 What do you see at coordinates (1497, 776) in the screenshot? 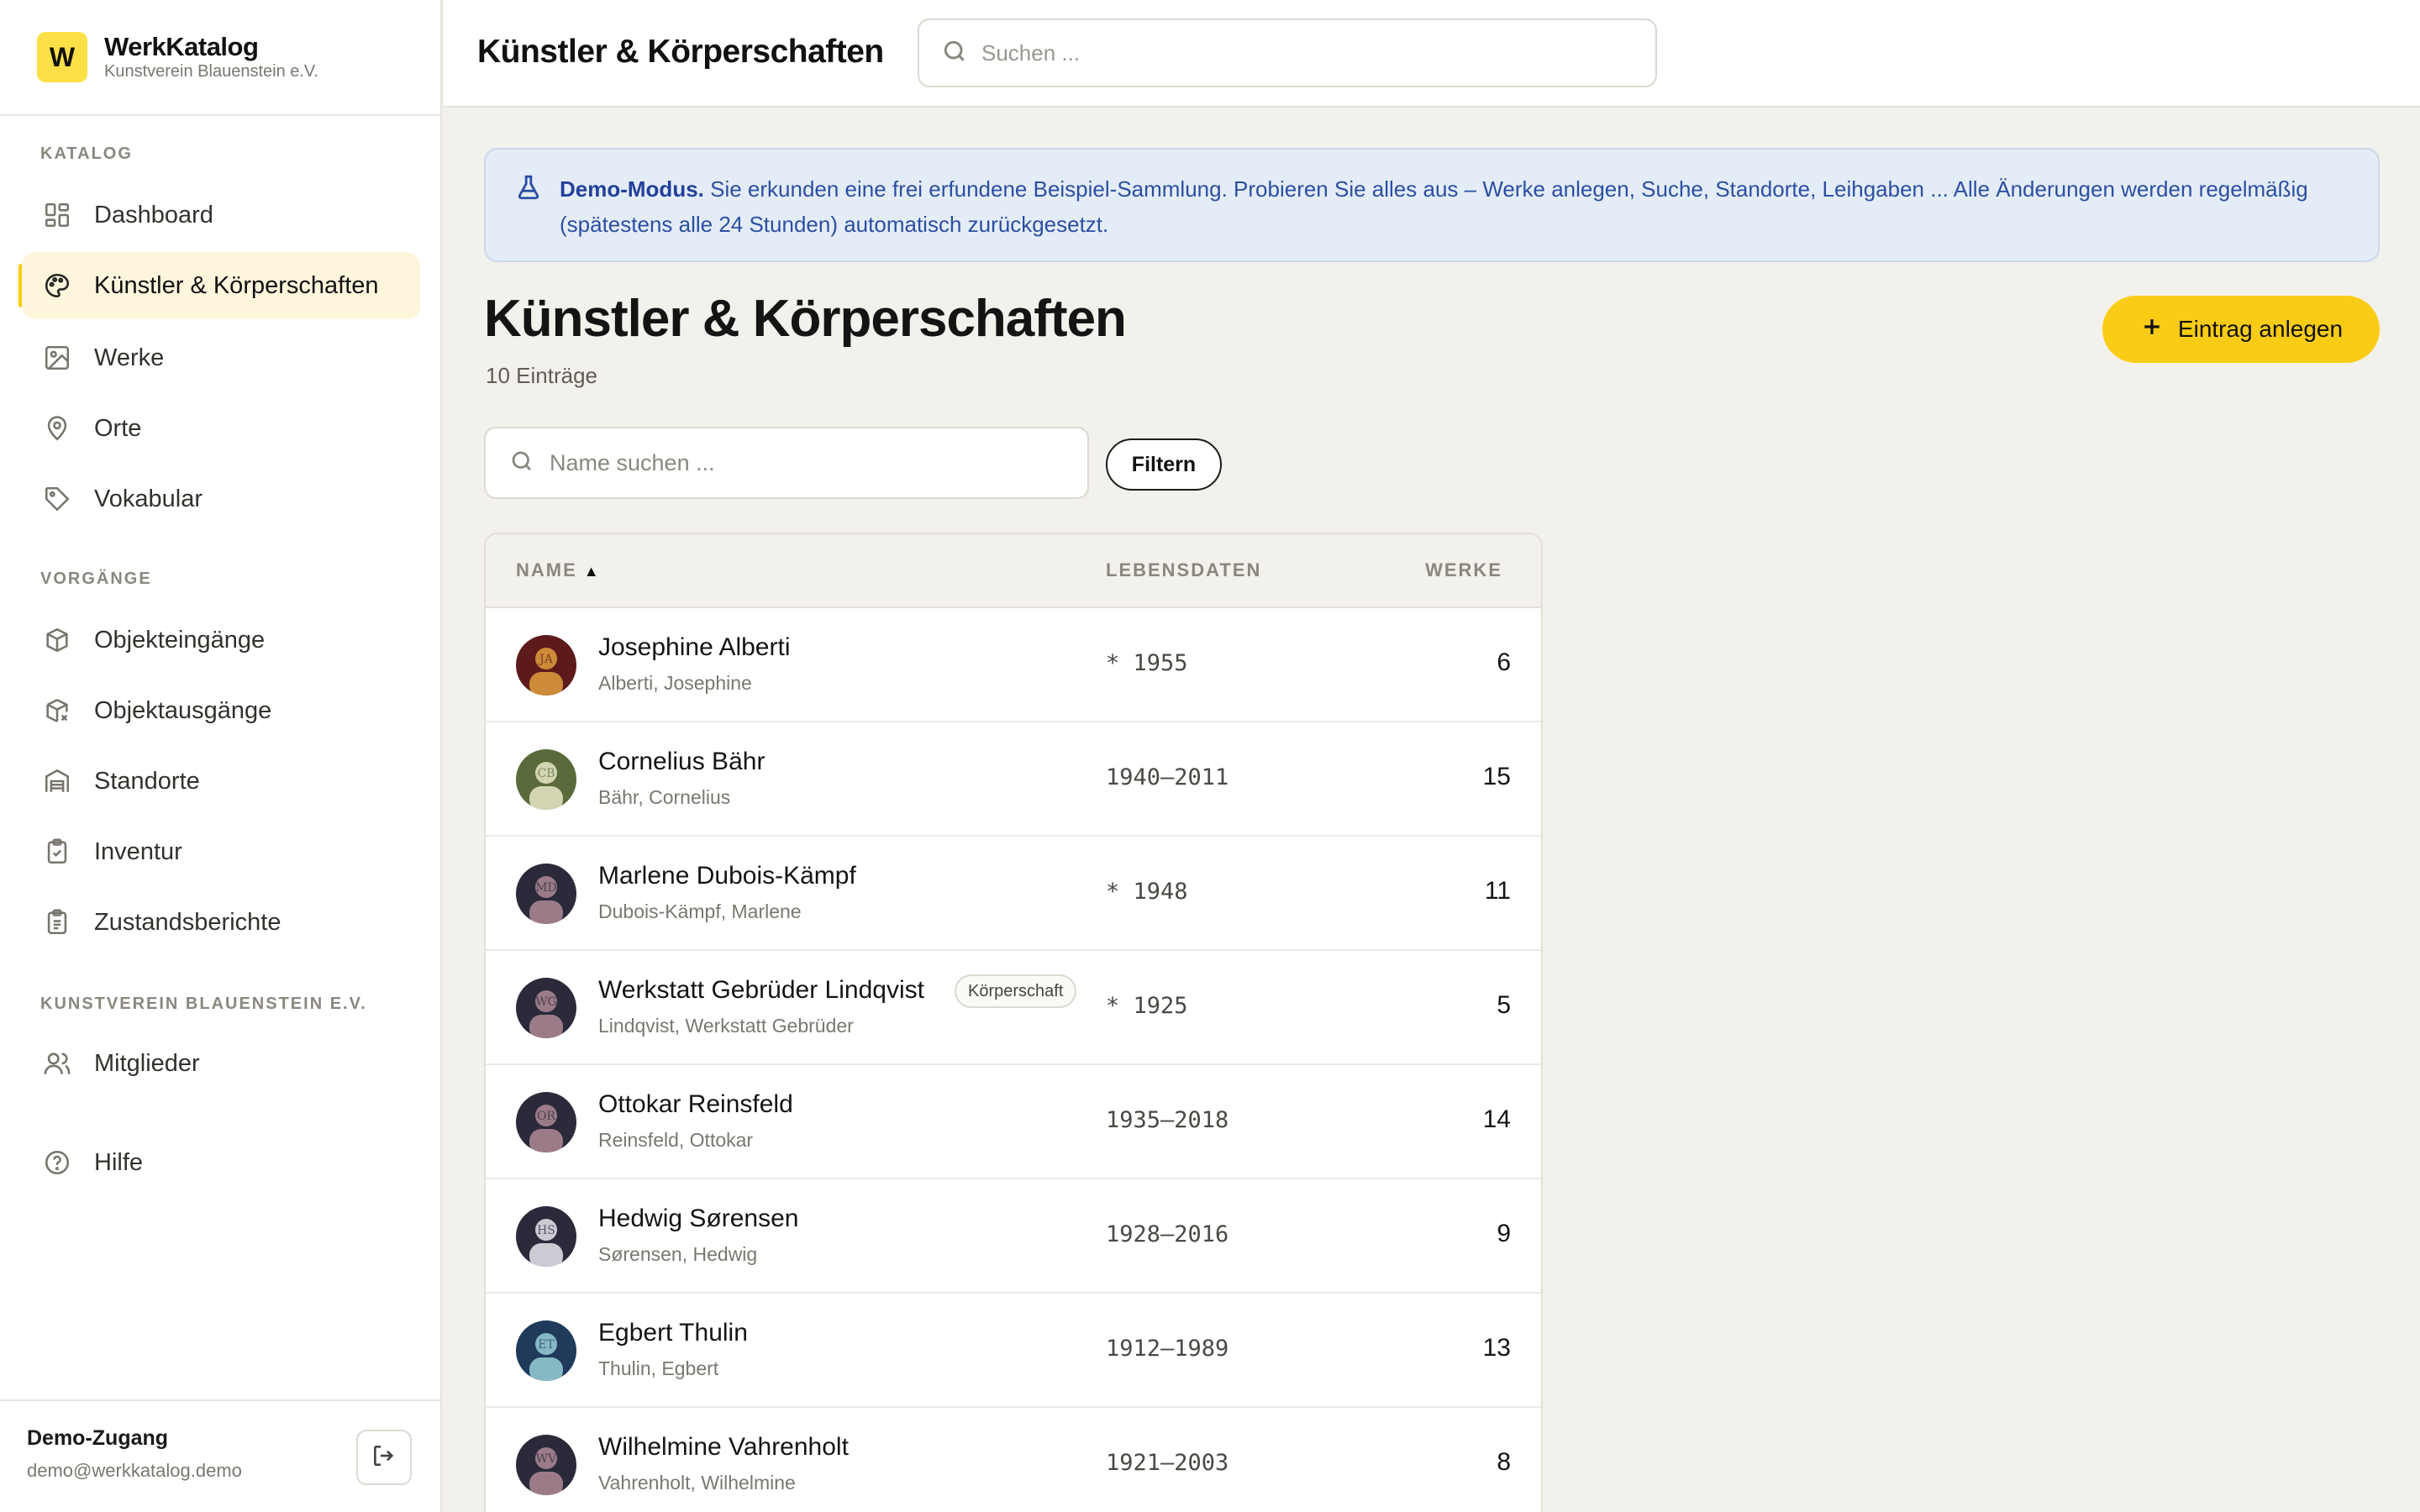
I see `works-count: 15` at bounding box center [1497, 776].